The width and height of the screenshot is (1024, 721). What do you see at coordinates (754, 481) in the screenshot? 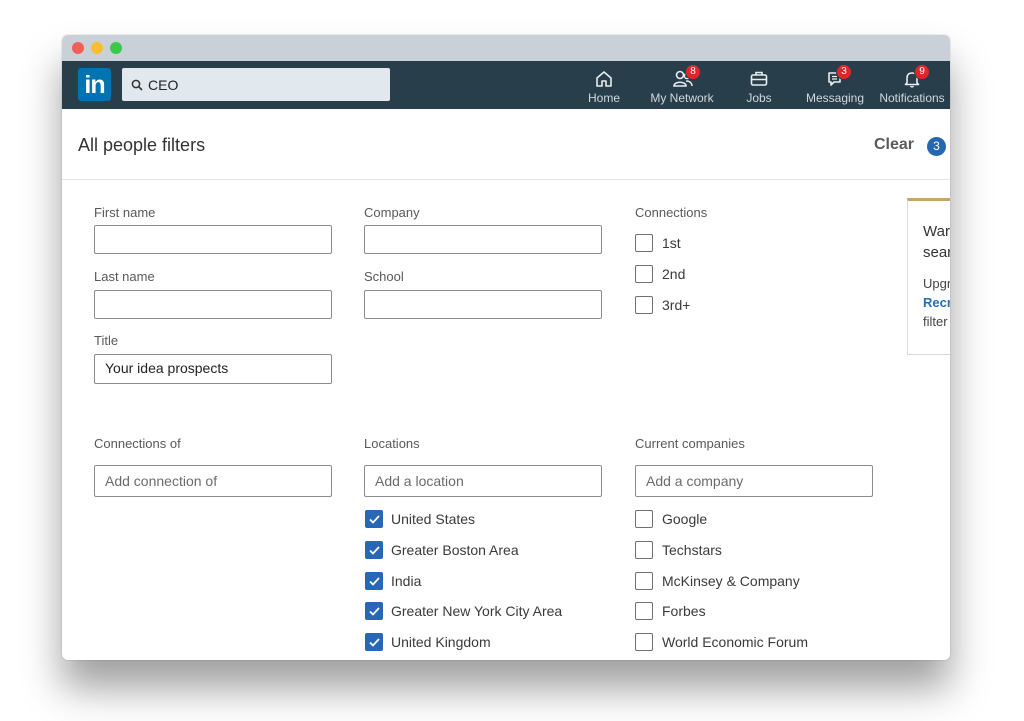
I see `companies-input: Add a company` at bounding box center [754, 481].